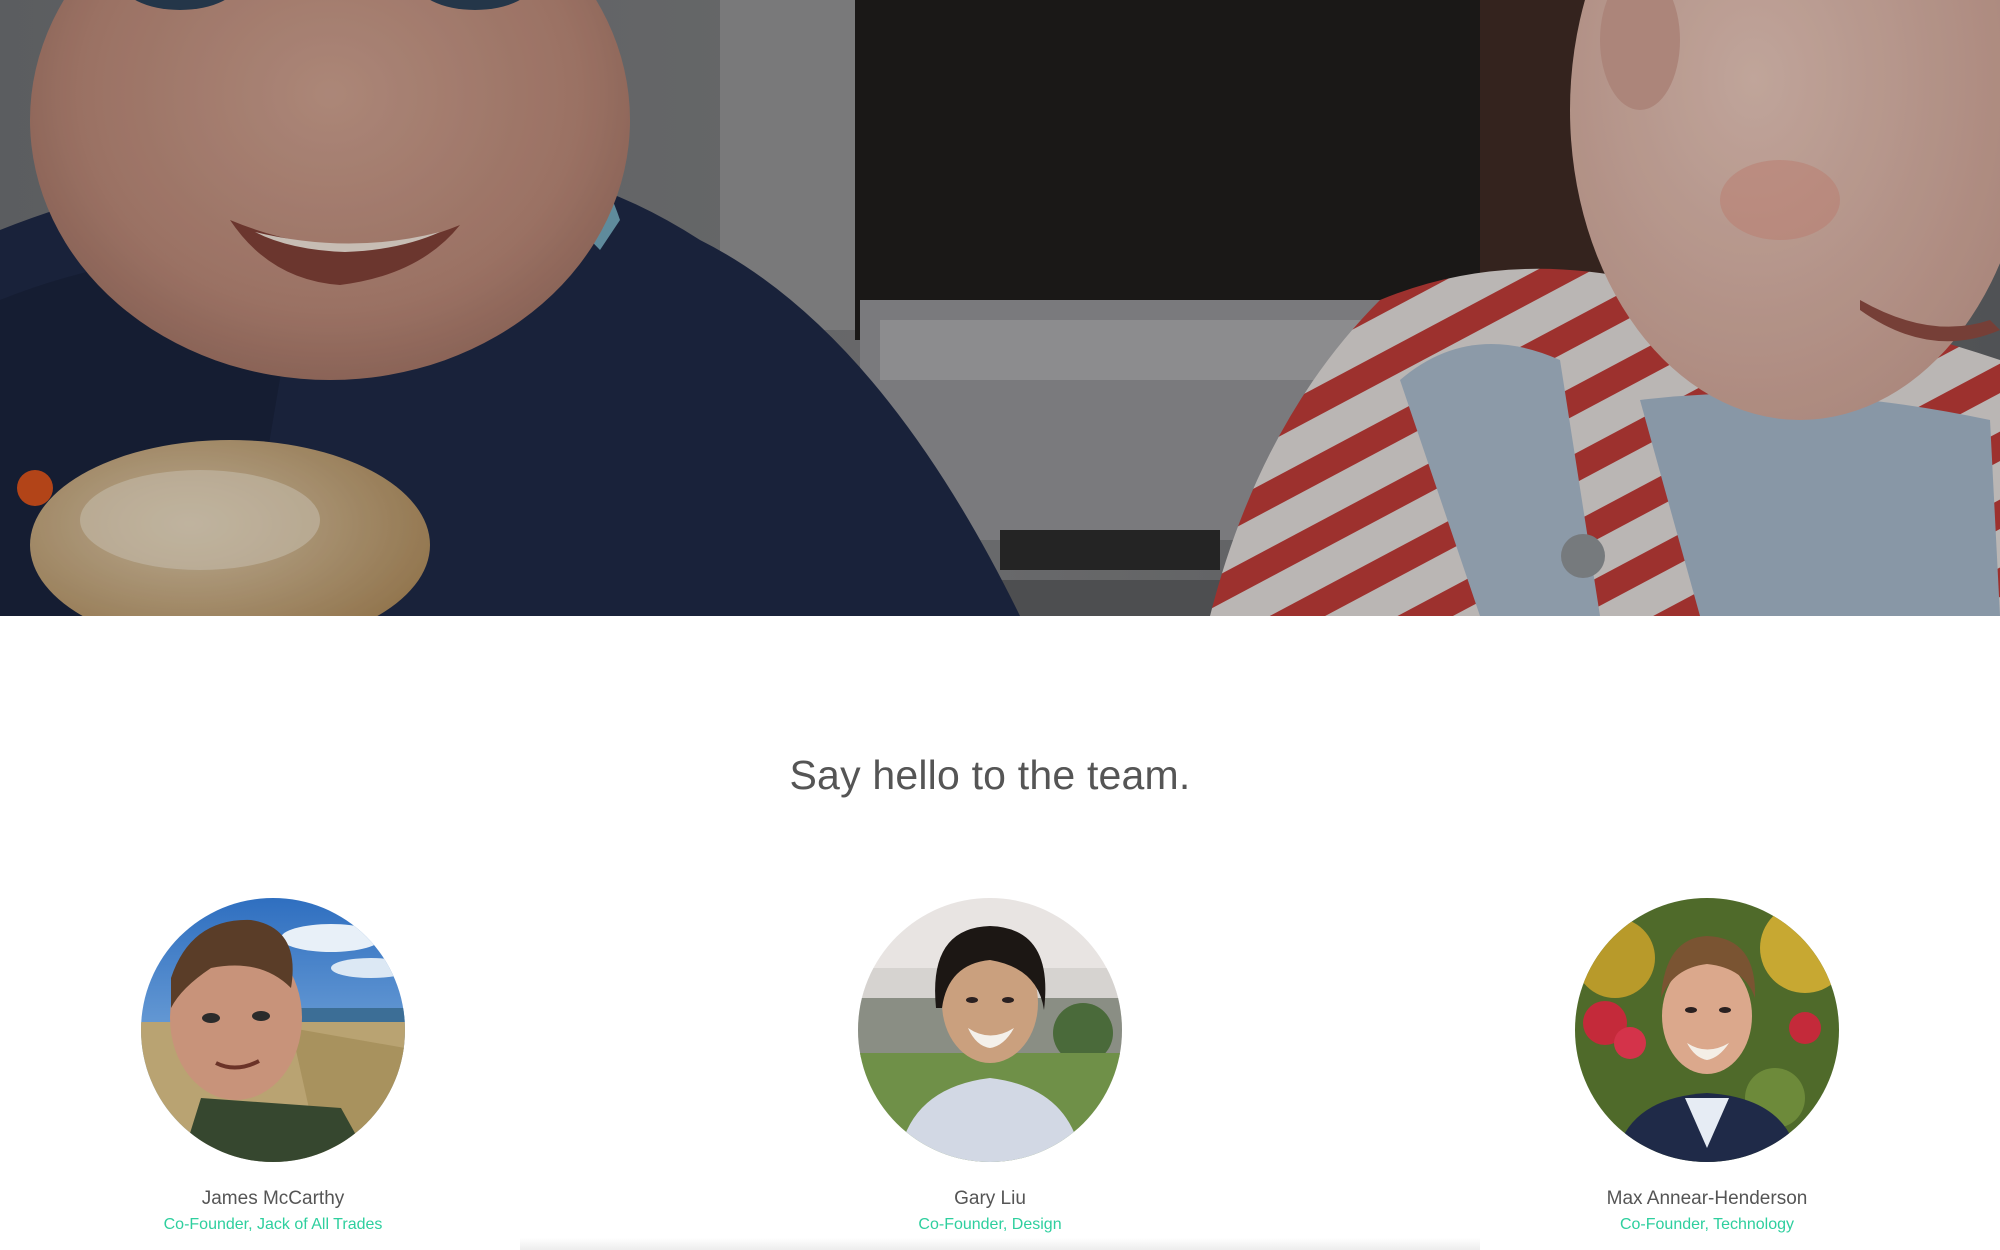  Describe the element at coordinates (1707, 1198) in the screenshot. I see `member-name: Max Annear-Henderson` at that location.